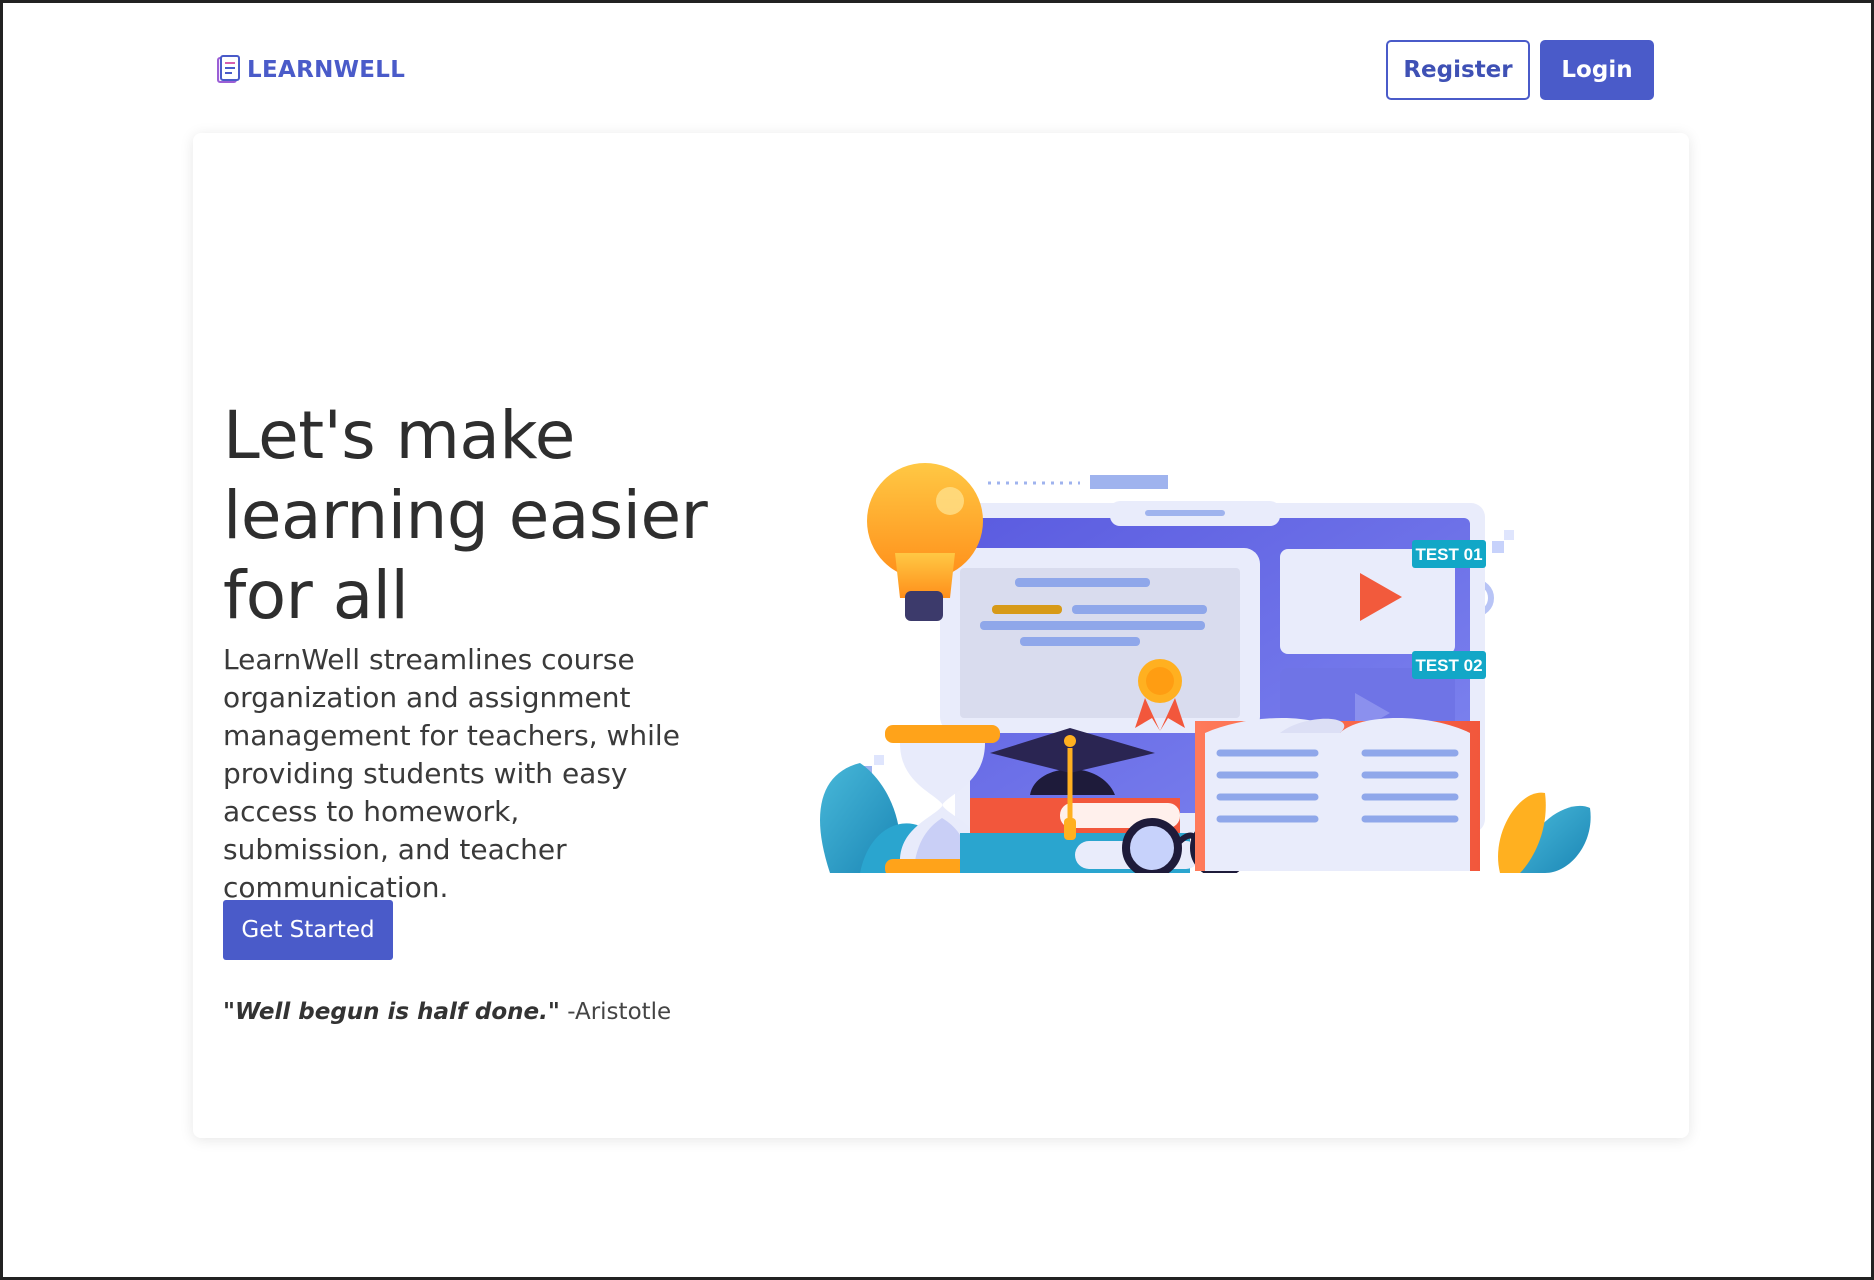 Image resolution: width=1874 pixels, height=1280 pixels. I want to click on navbar: LEARNWELL Register Login, so click(926, 70).